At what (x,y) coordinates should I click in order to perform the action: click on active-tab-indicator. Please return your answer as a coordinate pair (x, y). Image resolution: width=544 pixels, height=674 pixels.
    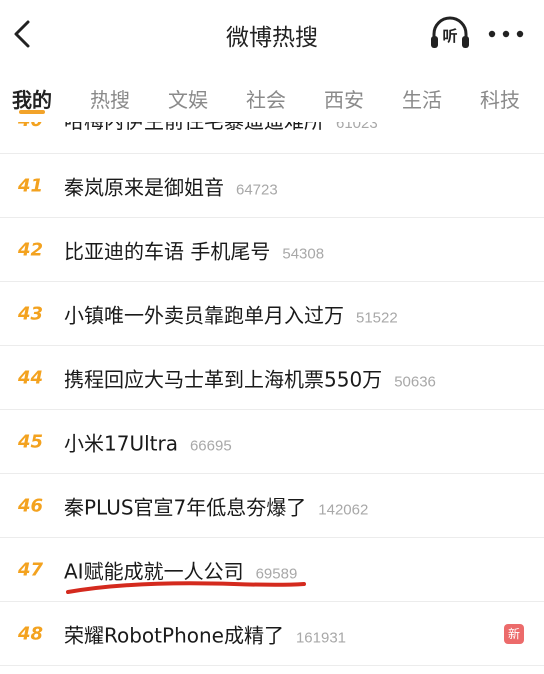
    Looking at the image, I should click on (32, 112).